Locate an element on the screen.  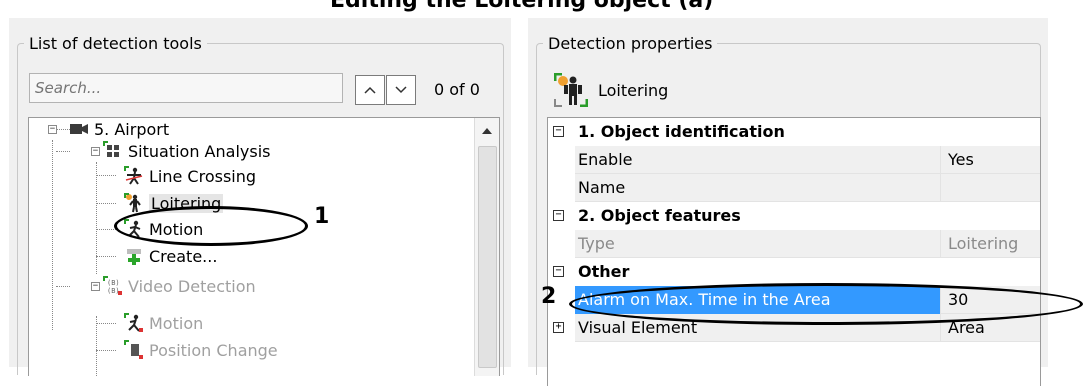
property-enable: Enable Yes is located at coordinates (794, 160).